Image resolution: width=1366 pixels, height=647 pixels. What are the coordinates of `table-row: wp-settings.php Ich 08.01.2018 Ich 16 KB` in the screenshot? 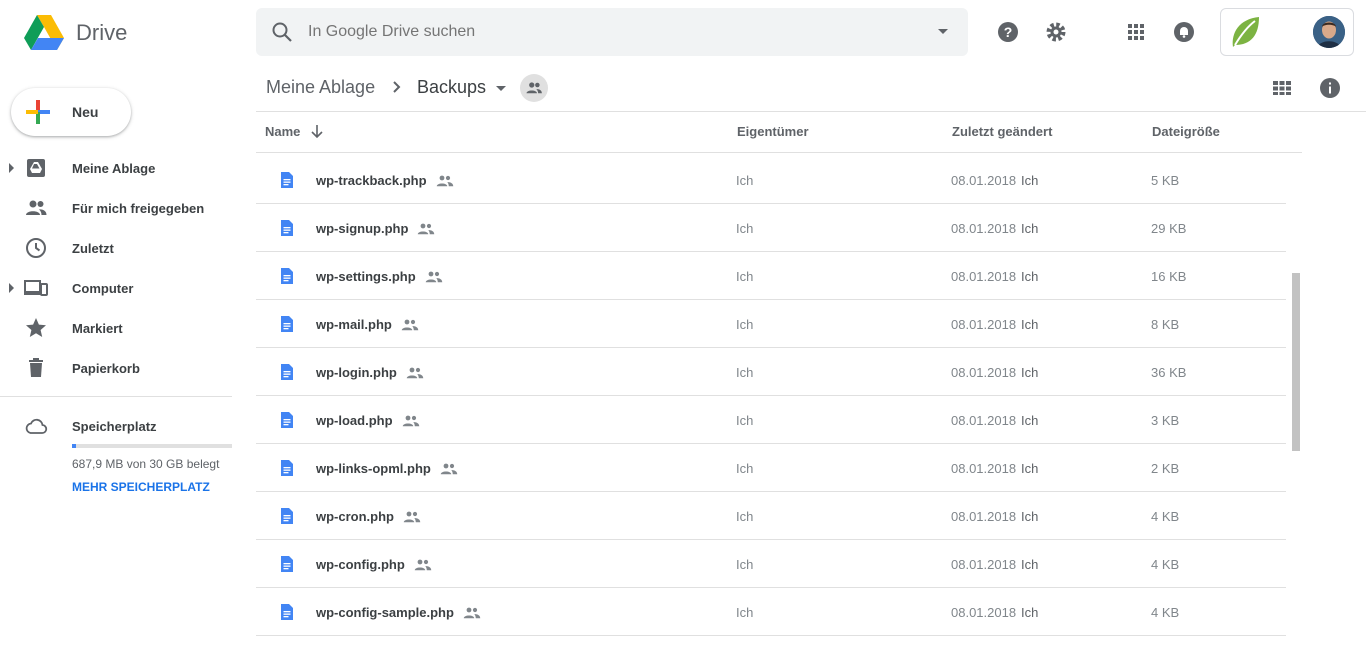 It's located at (771, 276).